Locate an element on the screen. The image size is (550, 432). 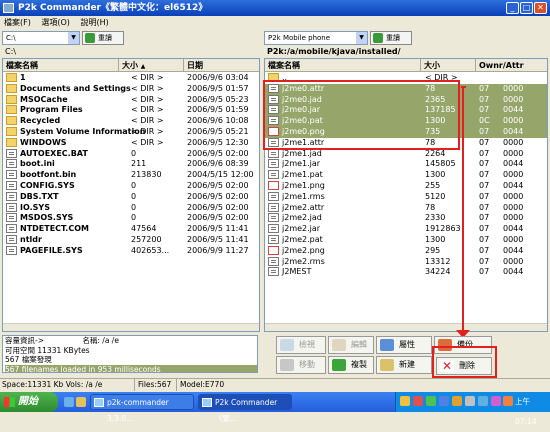
info-line-free: 可用空間 11331 KBytes is located at coordinates (47, 350).